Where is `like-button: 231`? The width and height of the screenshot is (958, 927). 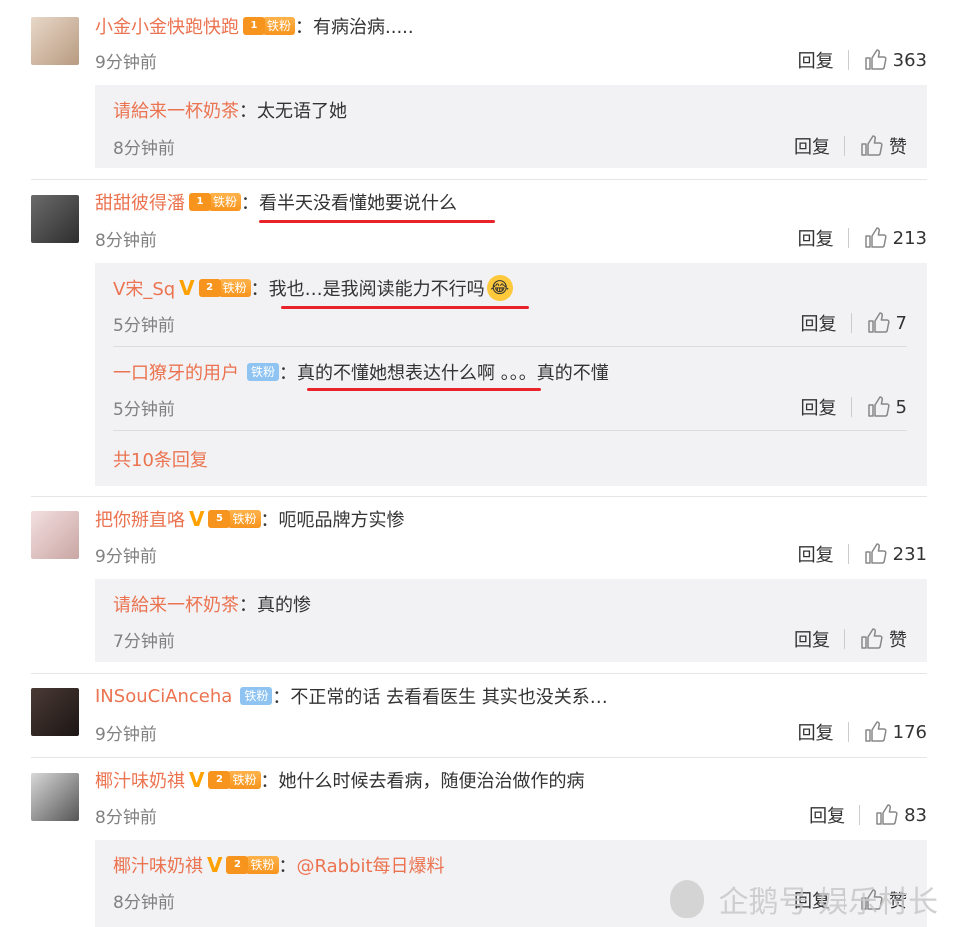 like-button: 231 is located at coordinates (895, 554).